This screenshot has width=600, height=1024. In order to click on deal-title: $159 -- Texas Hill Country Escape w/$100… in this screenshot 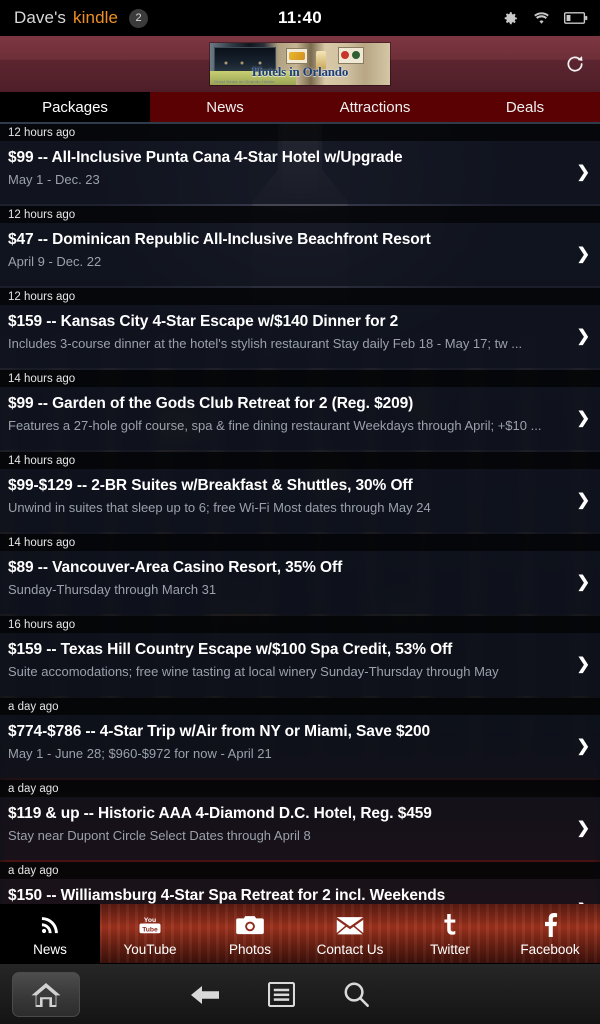, I will do `click(230, 649)`.